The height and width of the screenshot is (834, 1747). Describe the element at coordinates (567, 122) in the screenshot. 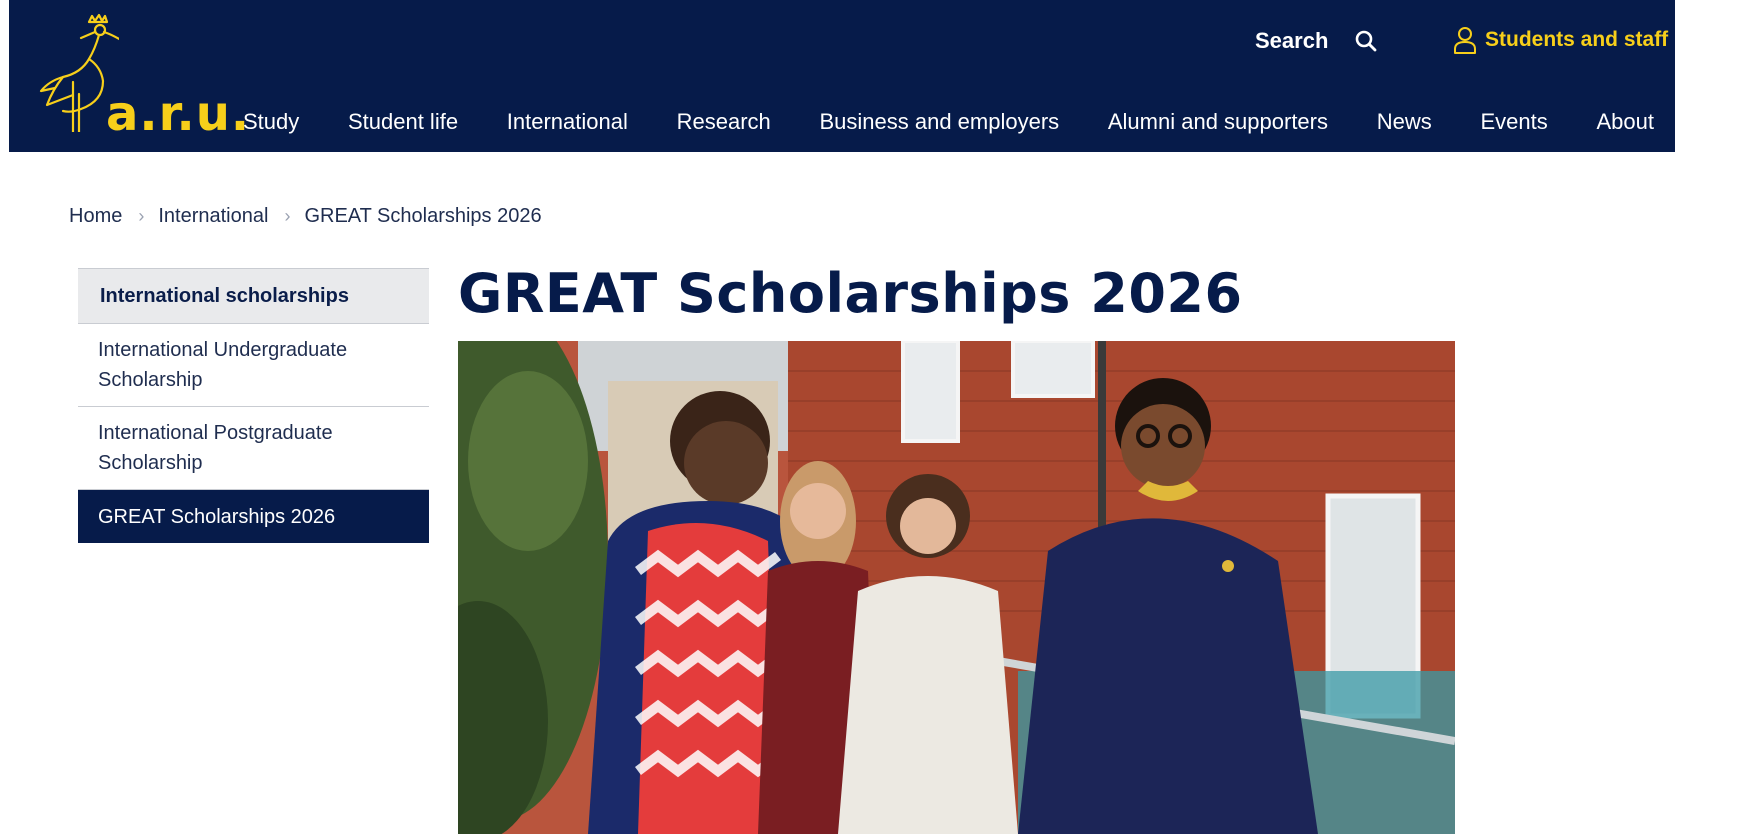

I see `nav-international: International` at that location.